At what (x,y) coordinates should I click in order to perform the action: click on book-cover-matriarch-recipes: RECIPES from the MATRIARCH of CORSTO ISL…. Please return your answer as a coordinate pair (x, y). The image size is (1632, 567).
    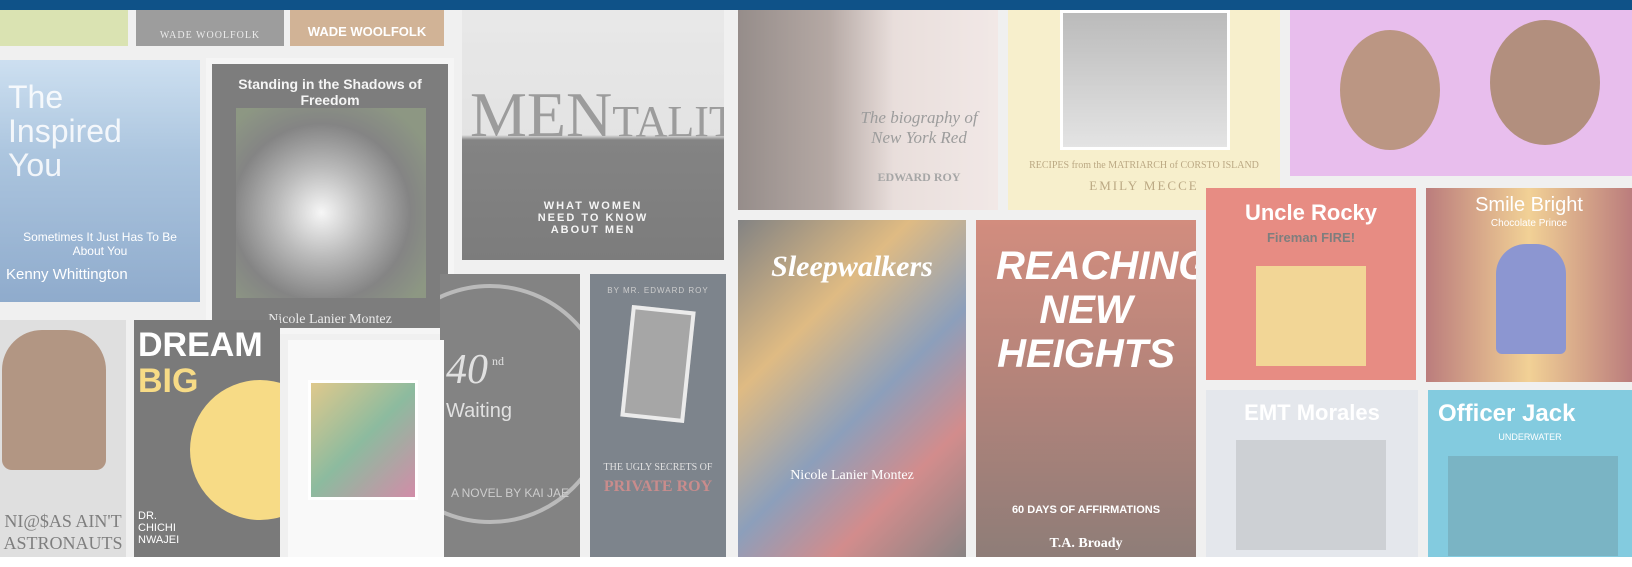
    Looking at the image, I should click on (1144, 110).